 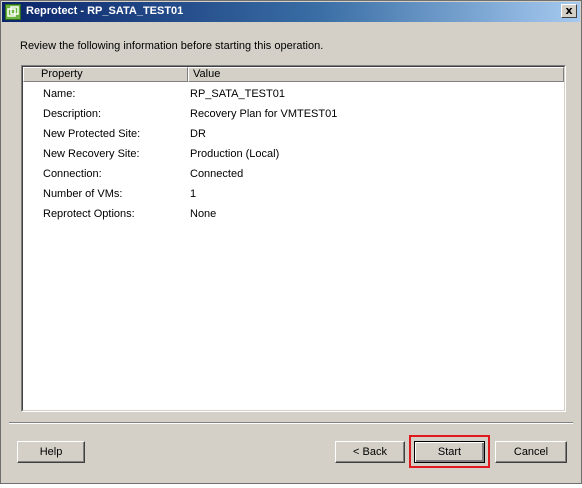 What do you see at coordinates (291, 423) in the screenshot?
I see `button-separator` at bounding box center [291, 423].